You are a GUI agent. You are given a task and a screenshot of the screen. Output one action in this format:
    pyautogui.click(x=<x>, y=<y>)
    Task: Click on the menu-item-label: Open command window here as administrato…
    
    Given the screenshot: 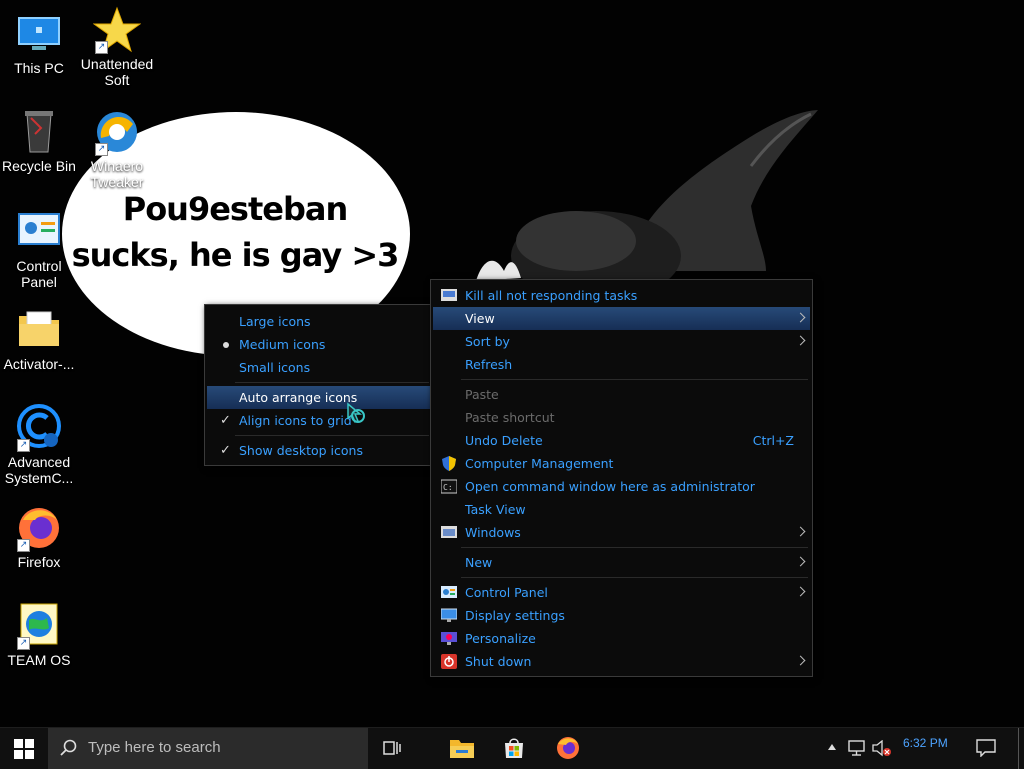 What is the action you would take?
    pyautogui.click(x=610, y=486)
    